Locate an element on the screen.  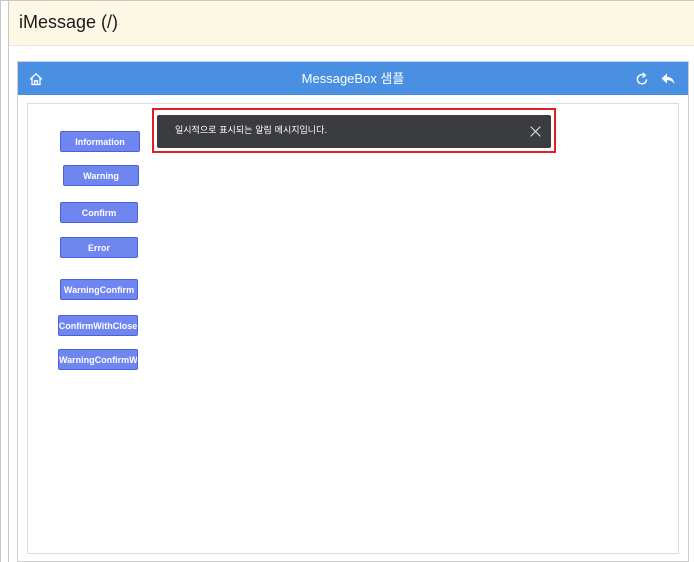
information-button-label: Information is located at coordinates (100, 141).